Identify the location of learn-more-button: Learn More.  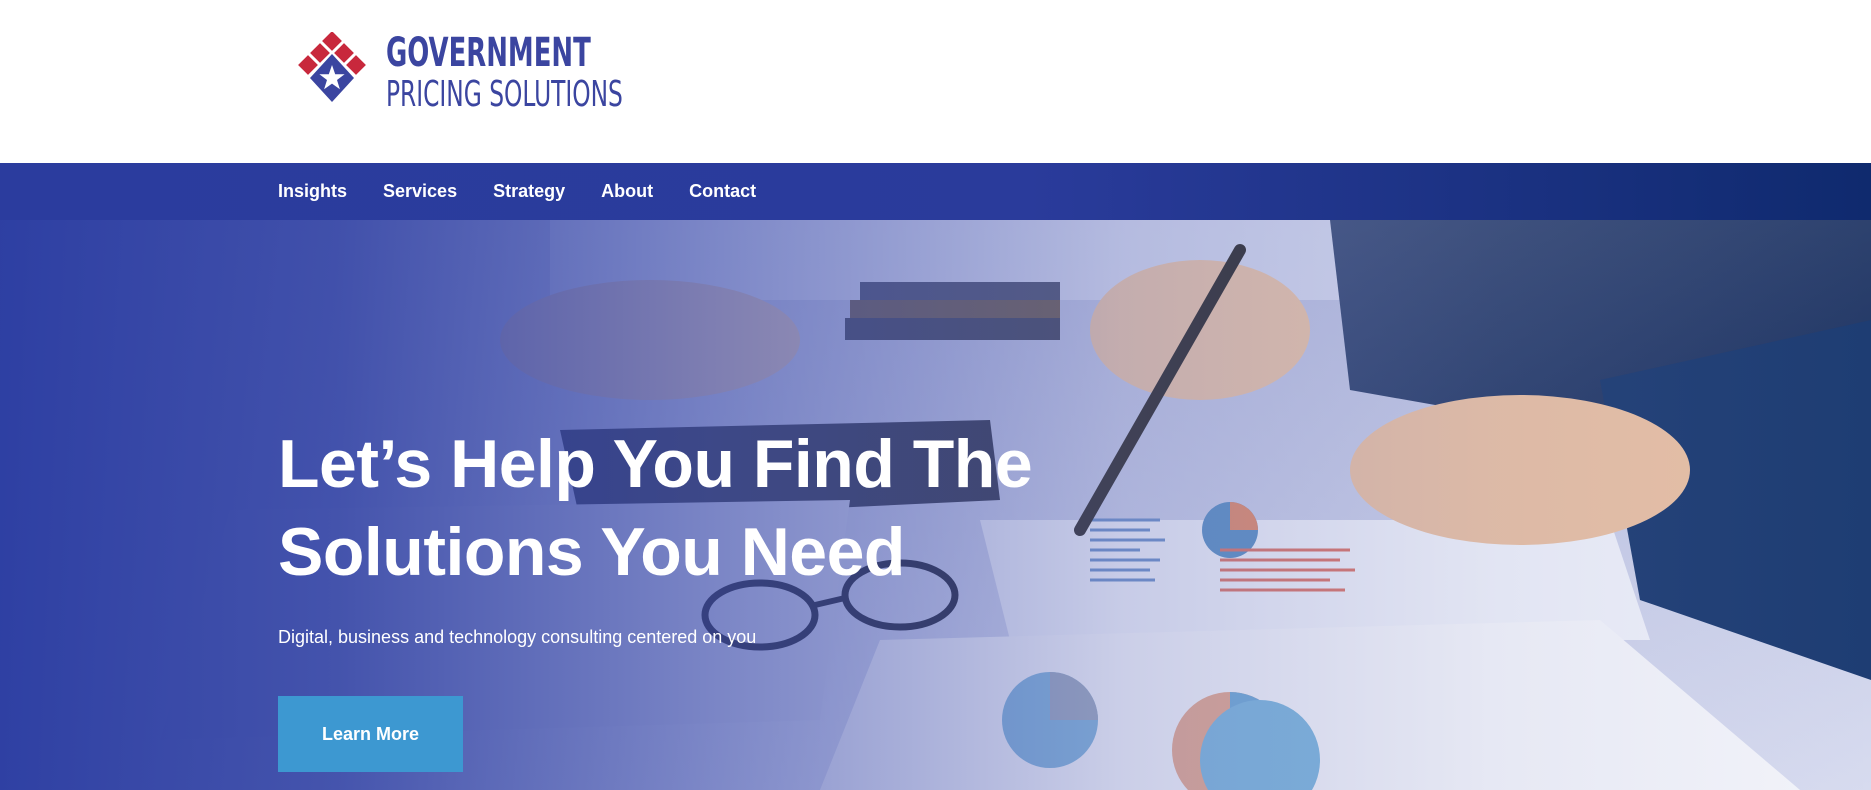
(370, 734).